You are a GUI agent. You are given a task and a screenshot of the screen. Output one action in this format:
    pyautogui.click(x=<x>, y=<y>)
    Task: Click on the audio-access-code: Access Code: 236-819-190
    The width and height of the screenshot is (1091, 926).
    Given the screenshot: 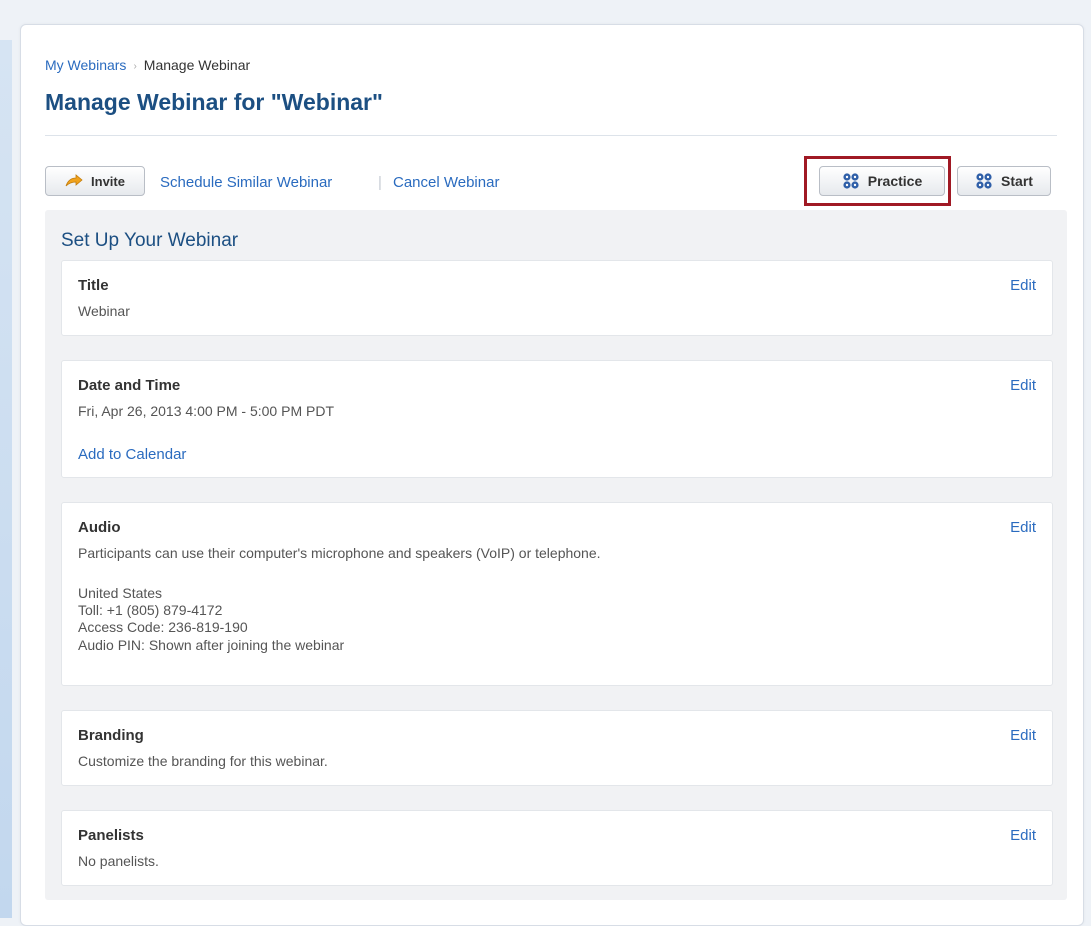 What is the action you would take?
    pyautogui.click(x=163, y=627)
    